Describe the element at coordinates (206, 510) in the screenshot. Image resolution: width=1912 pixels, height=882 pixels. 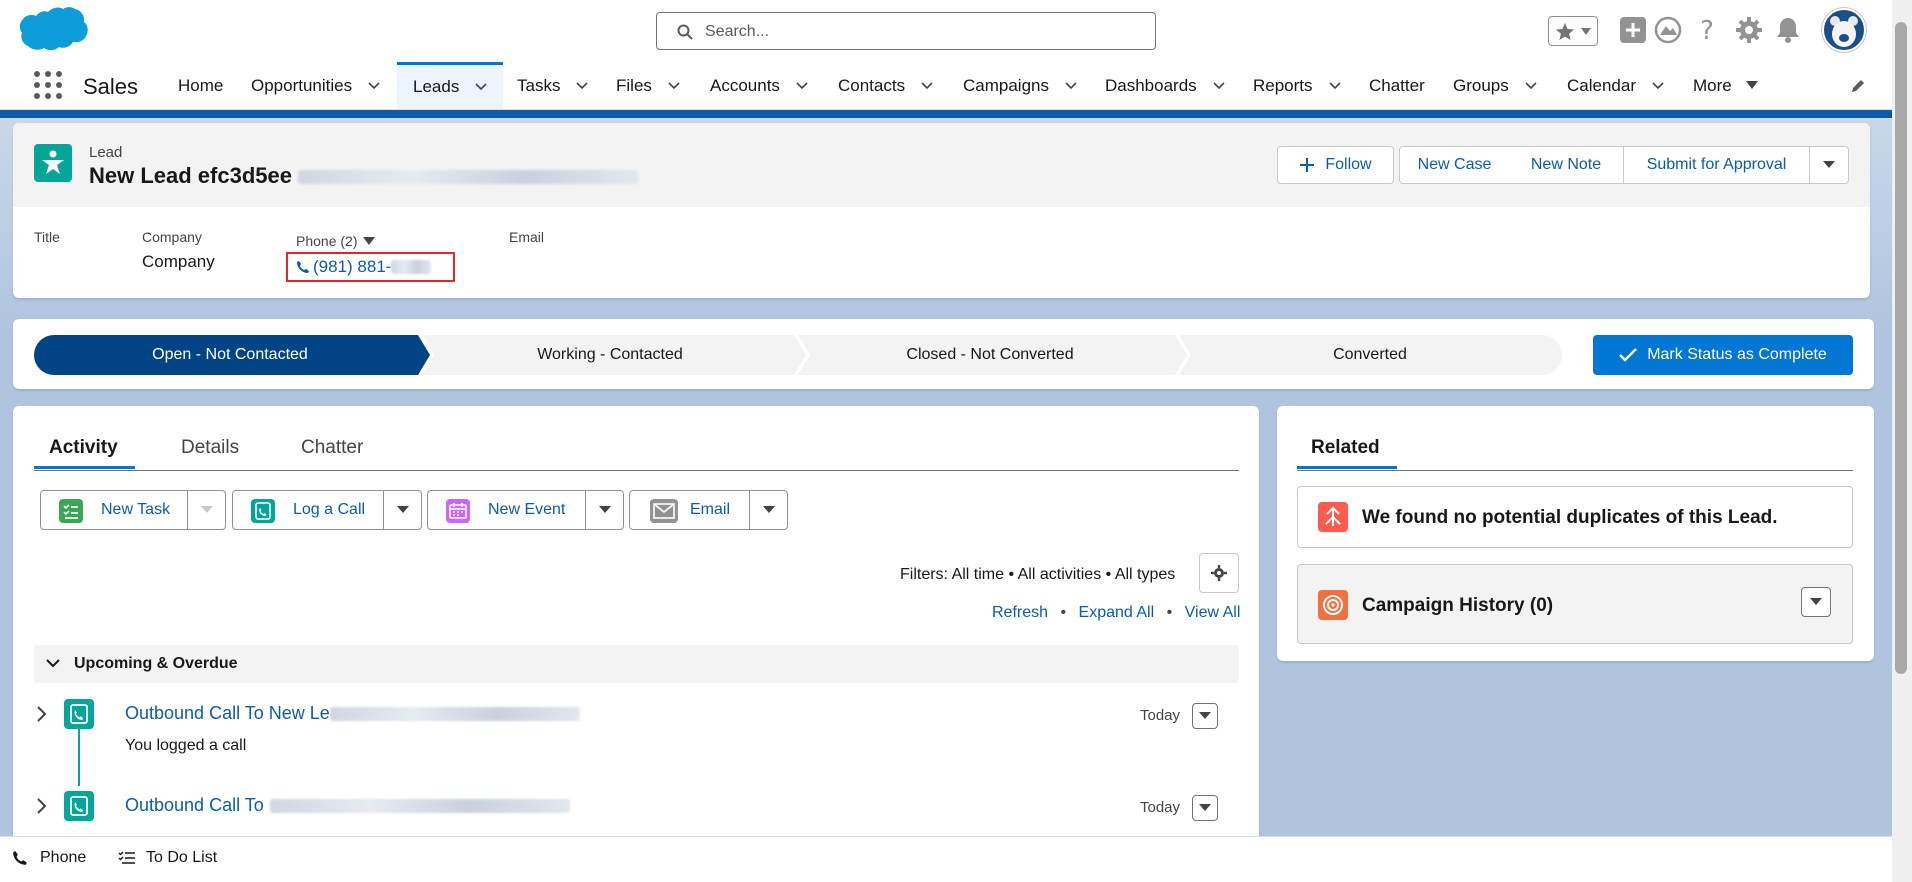
I see `new-task-menu-button` at that location.